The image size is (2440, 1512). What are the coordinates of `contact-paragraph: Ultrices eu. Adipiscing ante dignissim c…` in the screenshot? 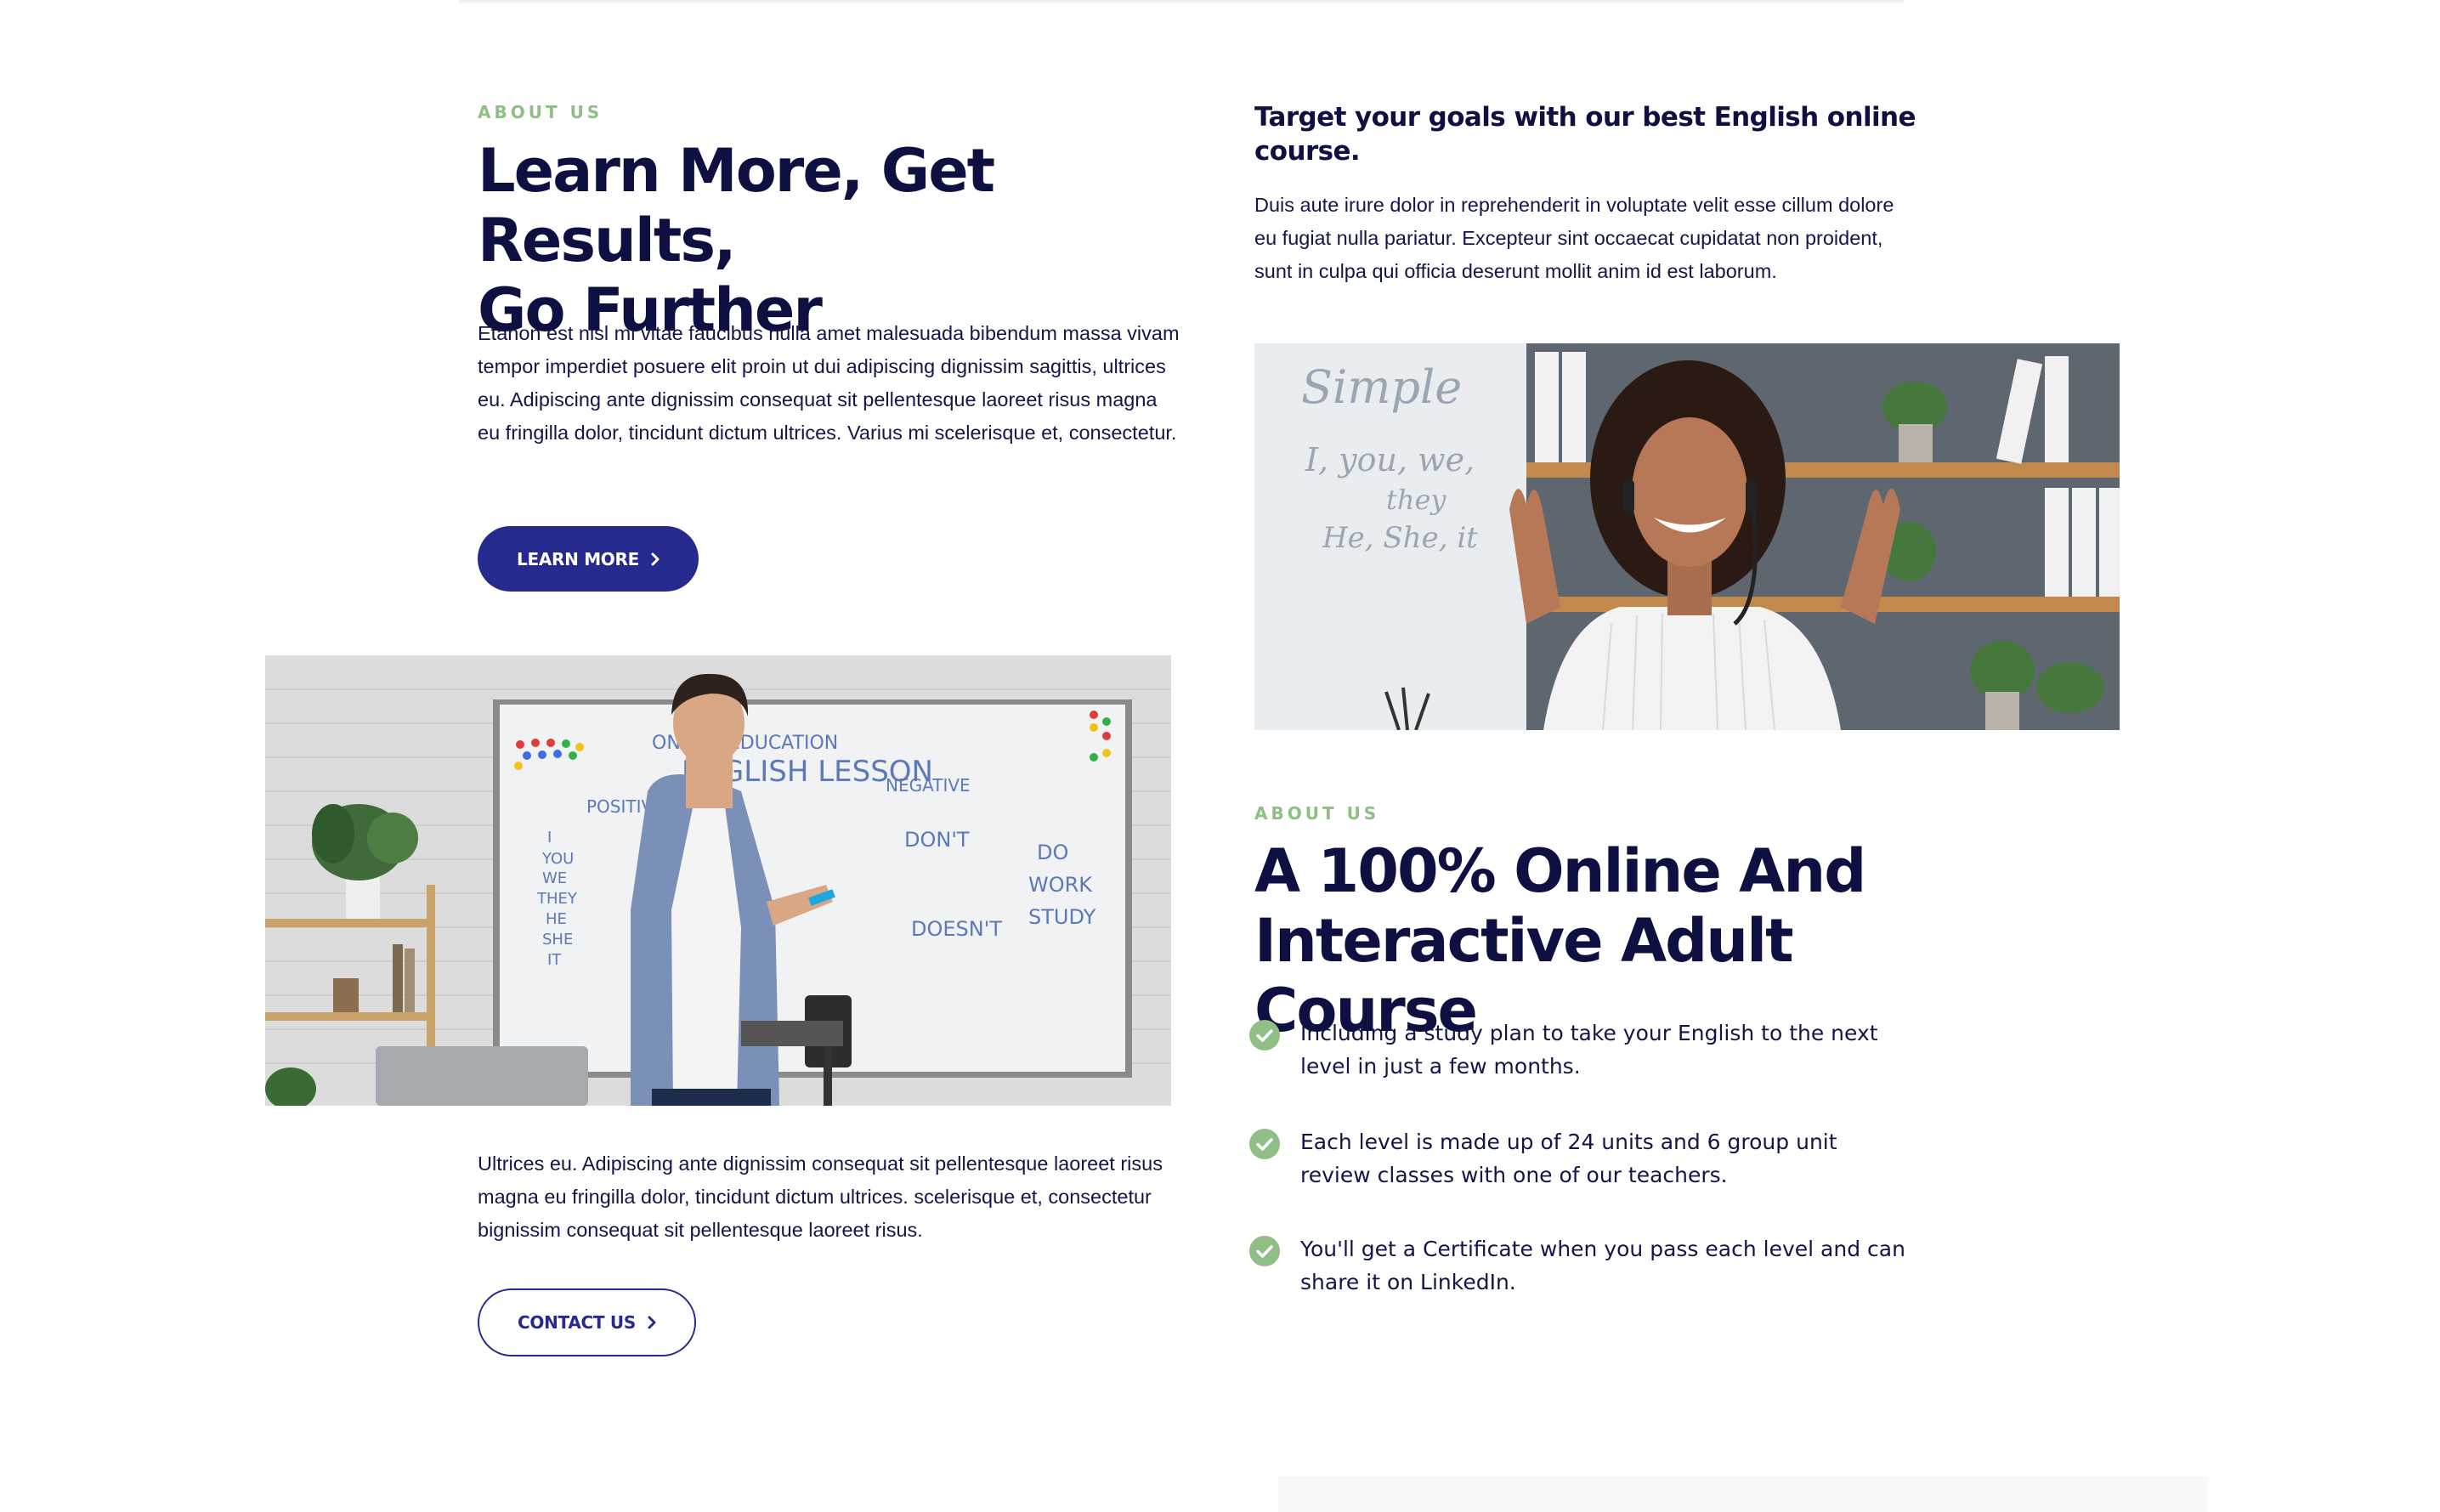 It's located at (820, 1196).